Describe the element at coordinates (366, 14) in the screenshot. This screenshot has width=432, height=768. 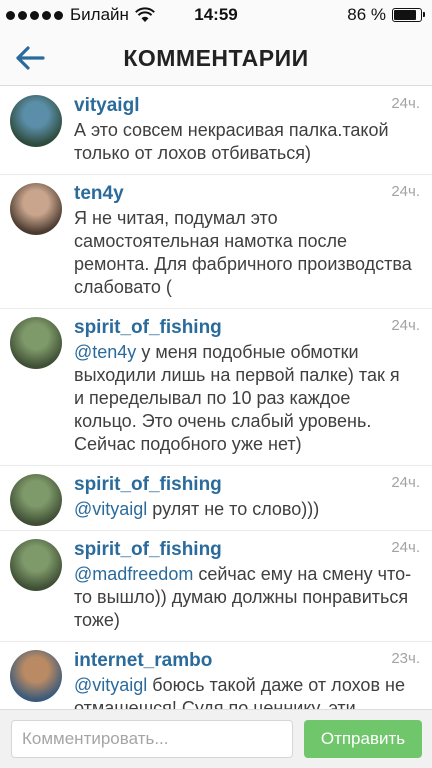
I see `battery-percentage: 86 %` at that location.